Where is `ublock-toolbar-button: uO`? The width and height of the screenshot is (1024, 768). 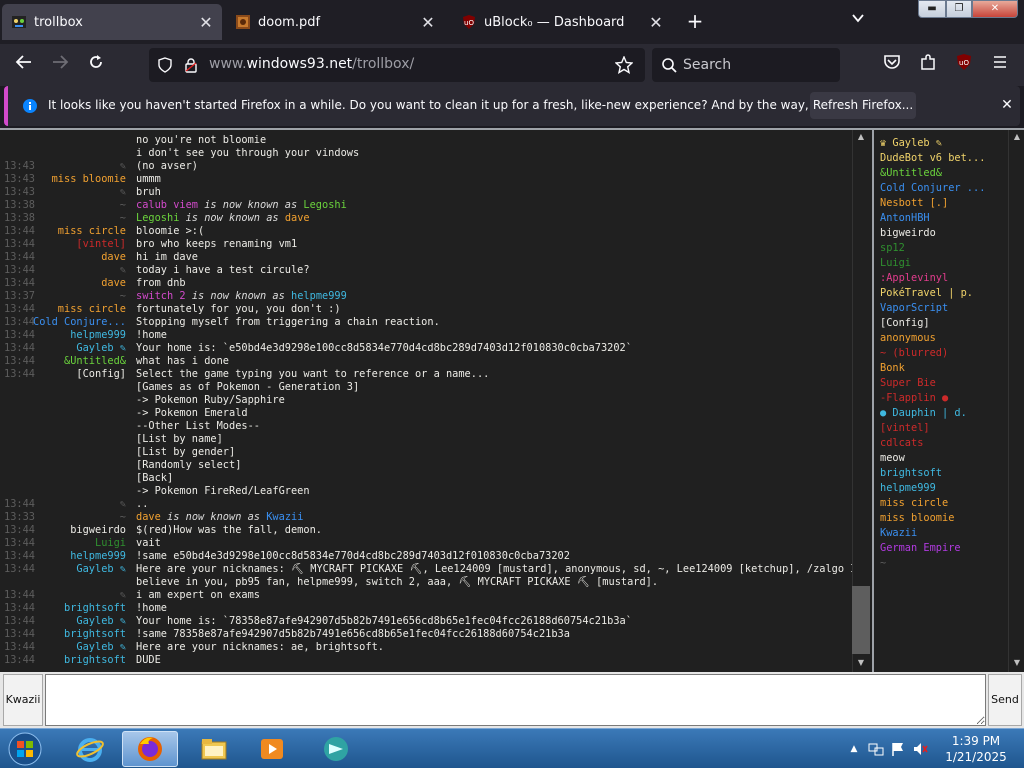 ublock-toolbar-button: uO is located at coordinates (964, 65).